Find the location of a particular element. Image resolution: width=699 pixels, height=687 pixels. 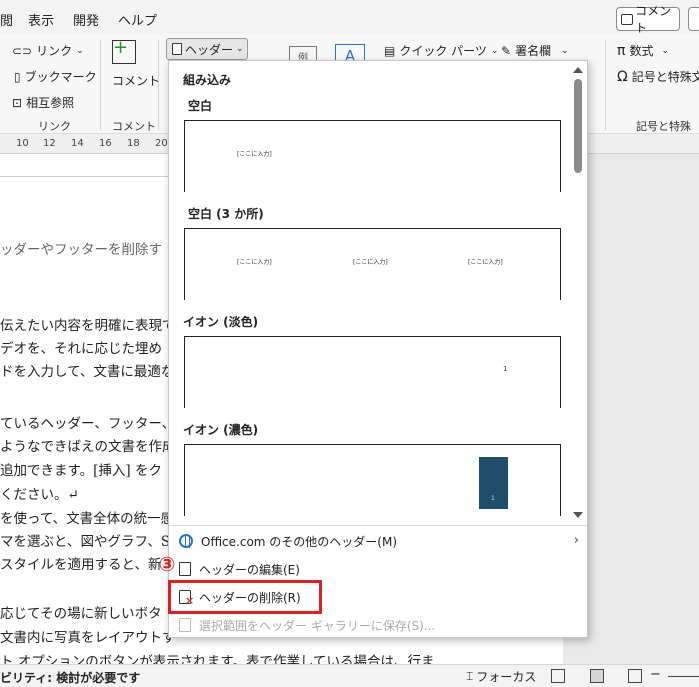

status-bar: ビリティ: 検討が必要です ⌶ フォーカス − is located at coordinates (349, 675).